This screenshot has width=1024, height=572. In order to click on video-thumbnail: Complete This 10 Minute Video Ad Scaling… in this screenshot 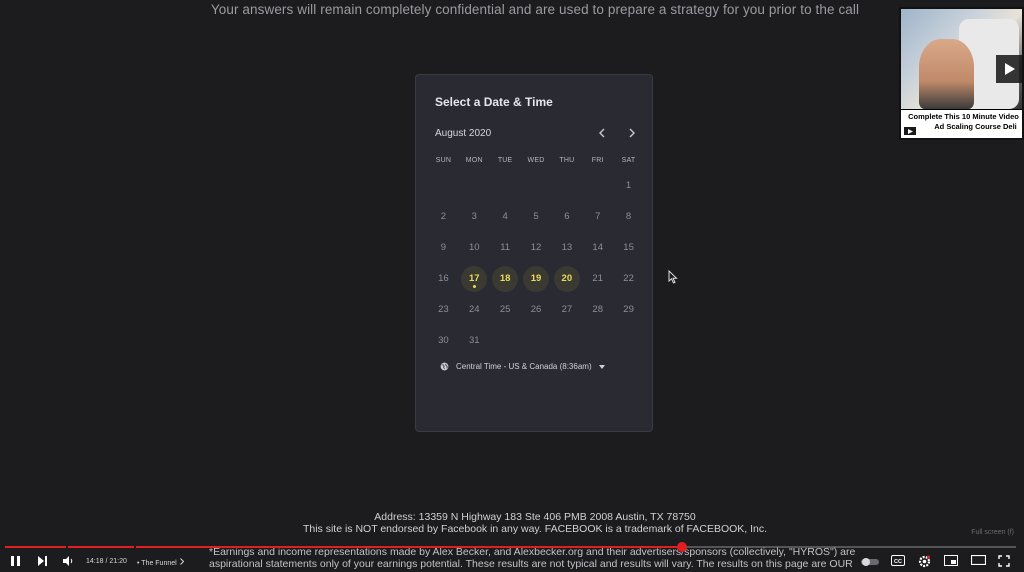, I will do `click(961, 73)`.